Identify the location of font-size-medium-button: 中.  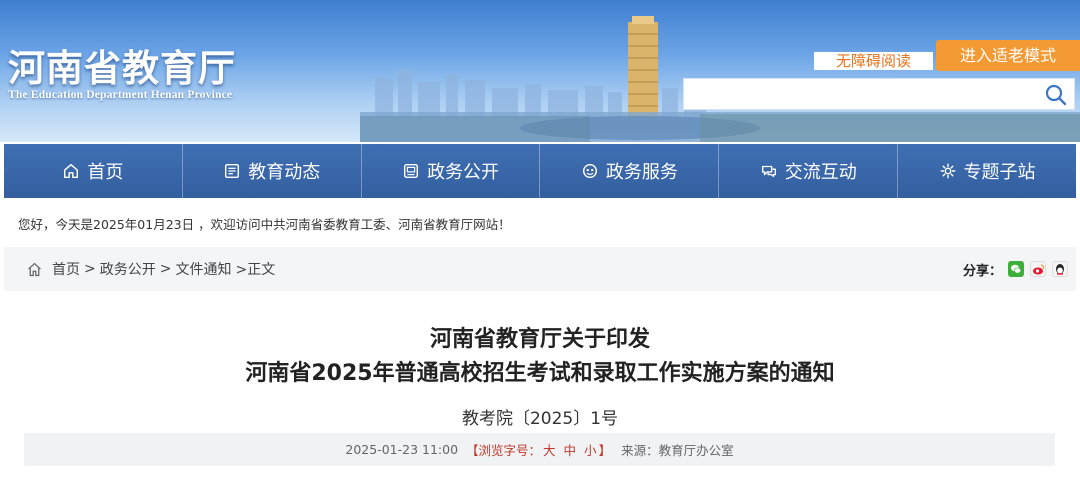
(570, 450).